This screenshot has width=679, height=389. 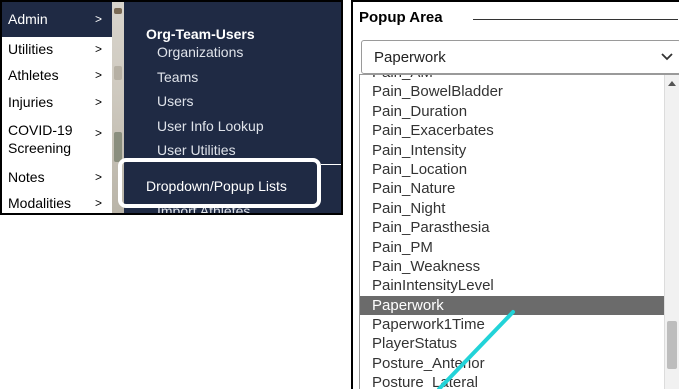 I want to click on list-item: Pain_BowelBladder, so click(x=513, y=91).